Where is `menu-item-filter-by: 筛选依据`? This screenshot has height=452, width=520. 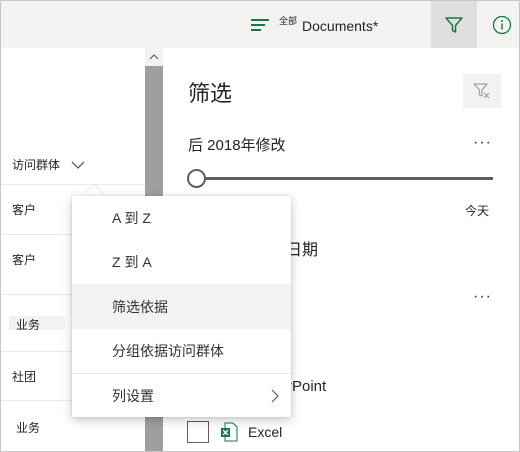
menu-item-filter-by: 筛选依据 is located at coordinates (181, 307).